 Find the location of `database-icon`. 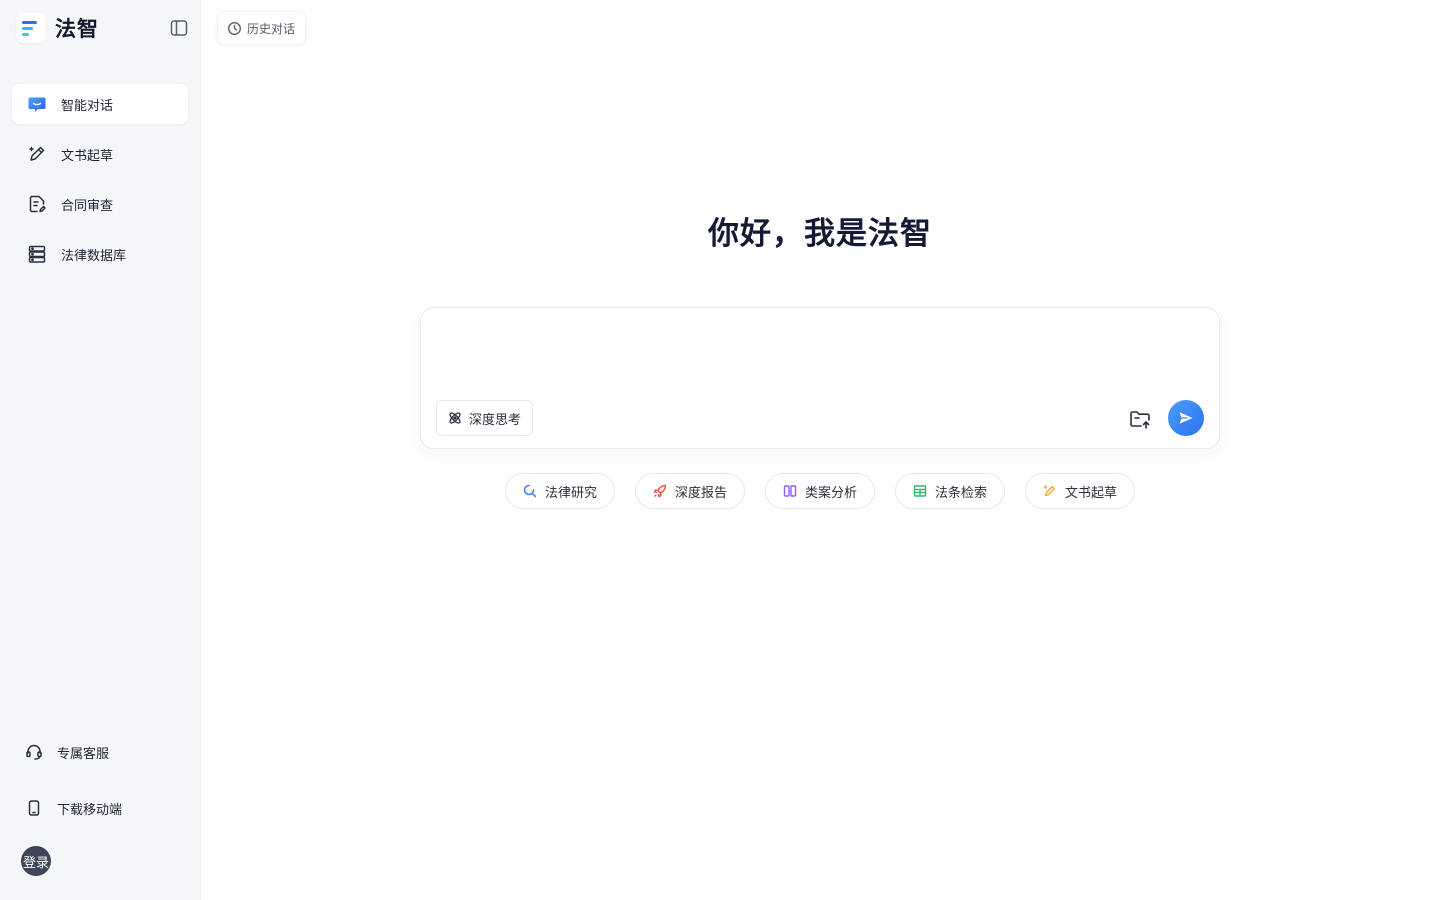

database-icon is located at coordinates (37, 254).